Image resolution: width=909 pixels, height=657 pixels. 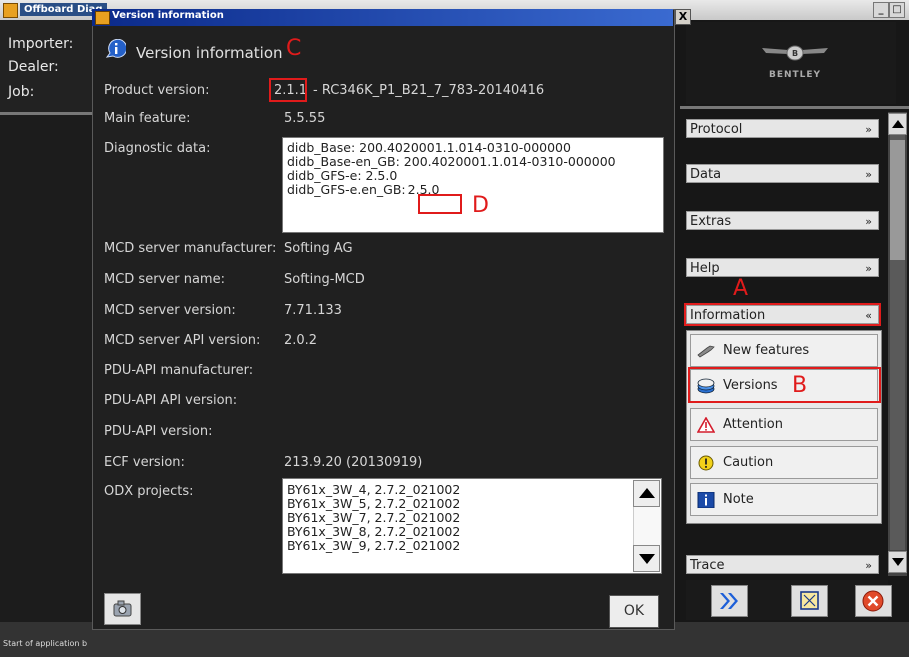 What do you see at coordinates (149, 491) in the screenshot?
I see `odx-projects-label: ODX projects:` at bounding box center [149, 491].